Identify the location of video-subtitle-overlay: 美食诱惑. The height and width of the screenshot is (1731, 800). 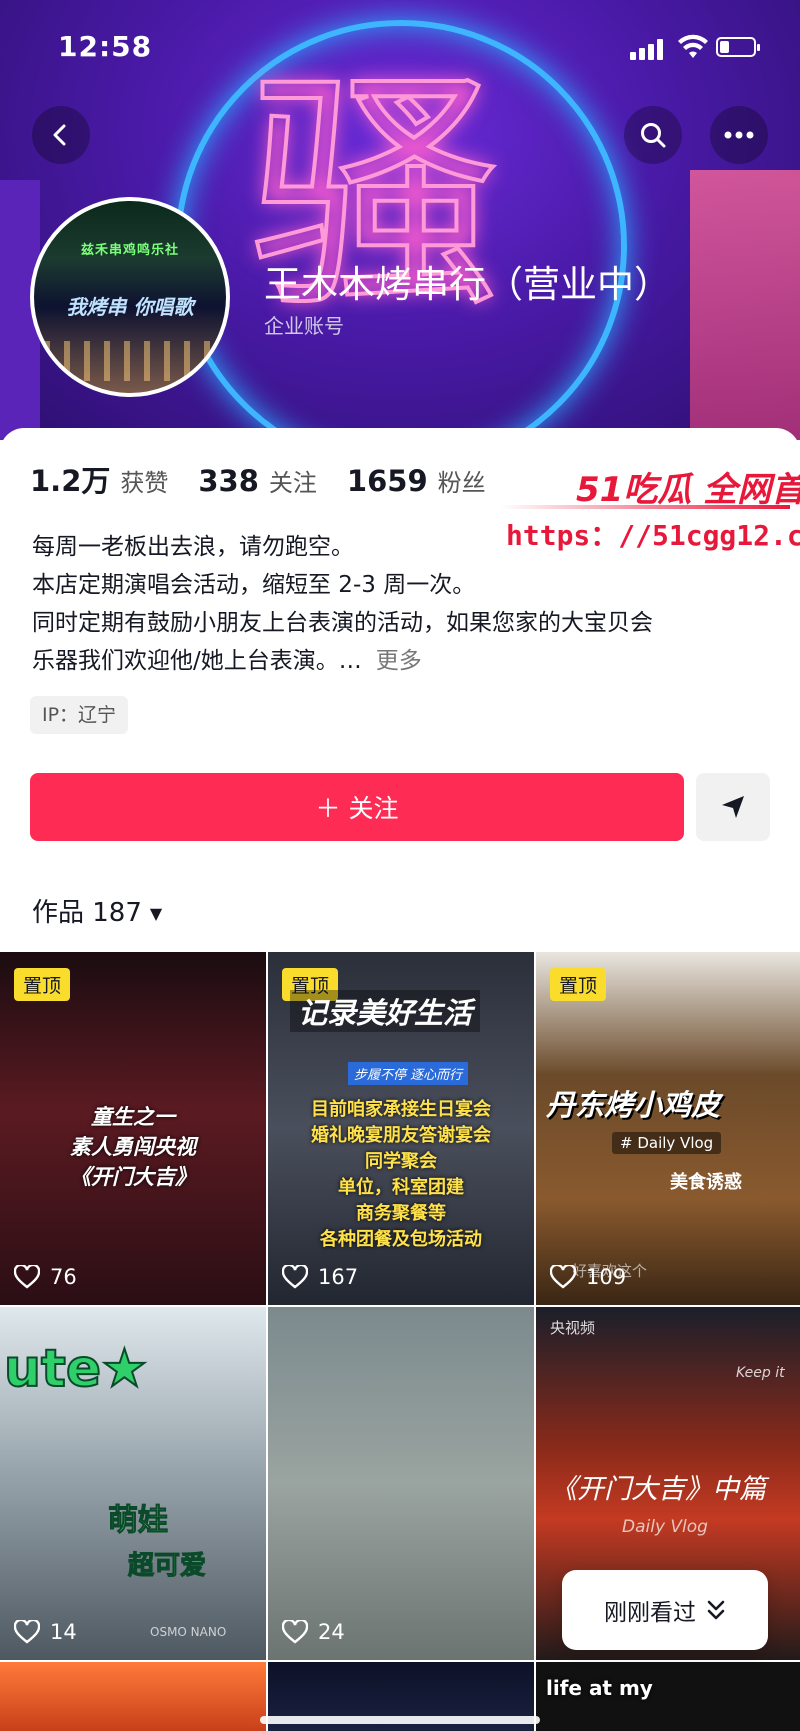
(706, 1182).